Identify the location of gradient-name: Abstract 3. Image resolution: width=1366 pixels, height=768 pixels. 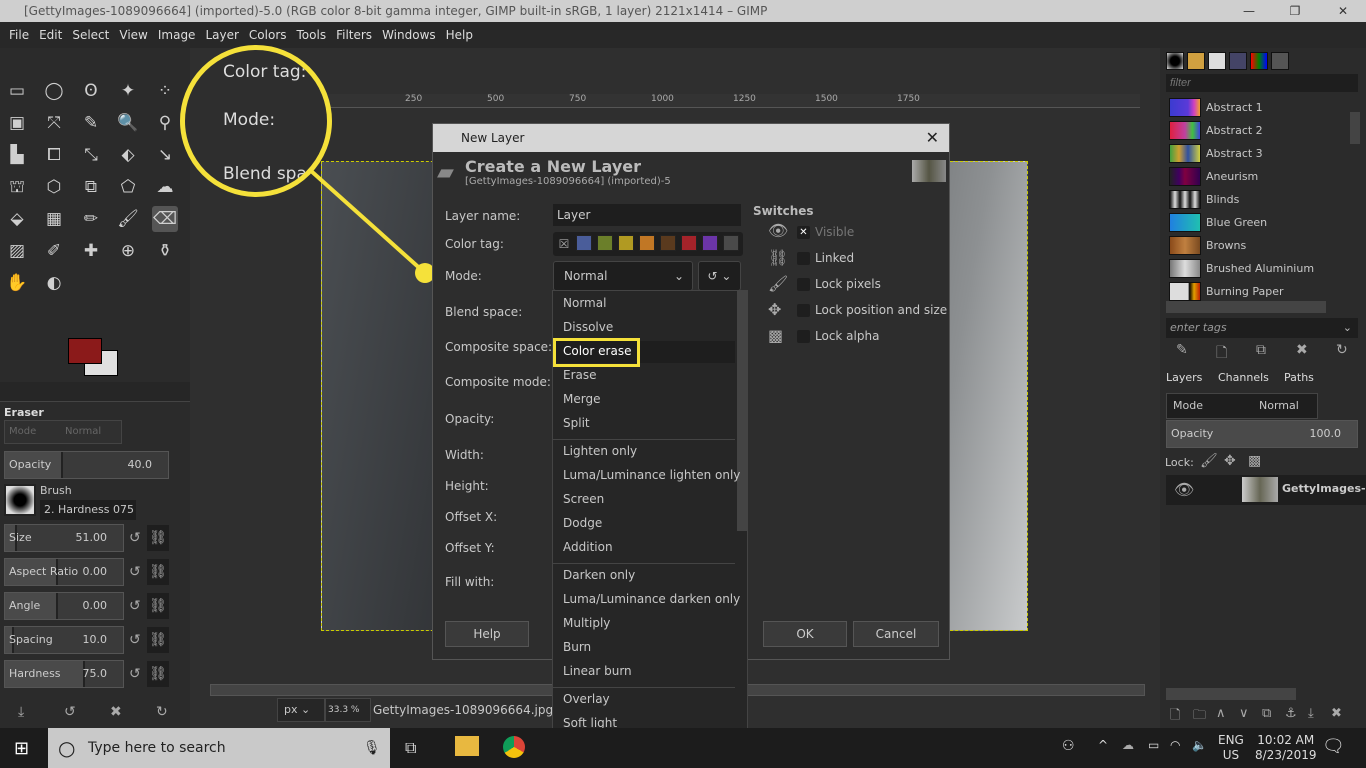
(1234, 153).